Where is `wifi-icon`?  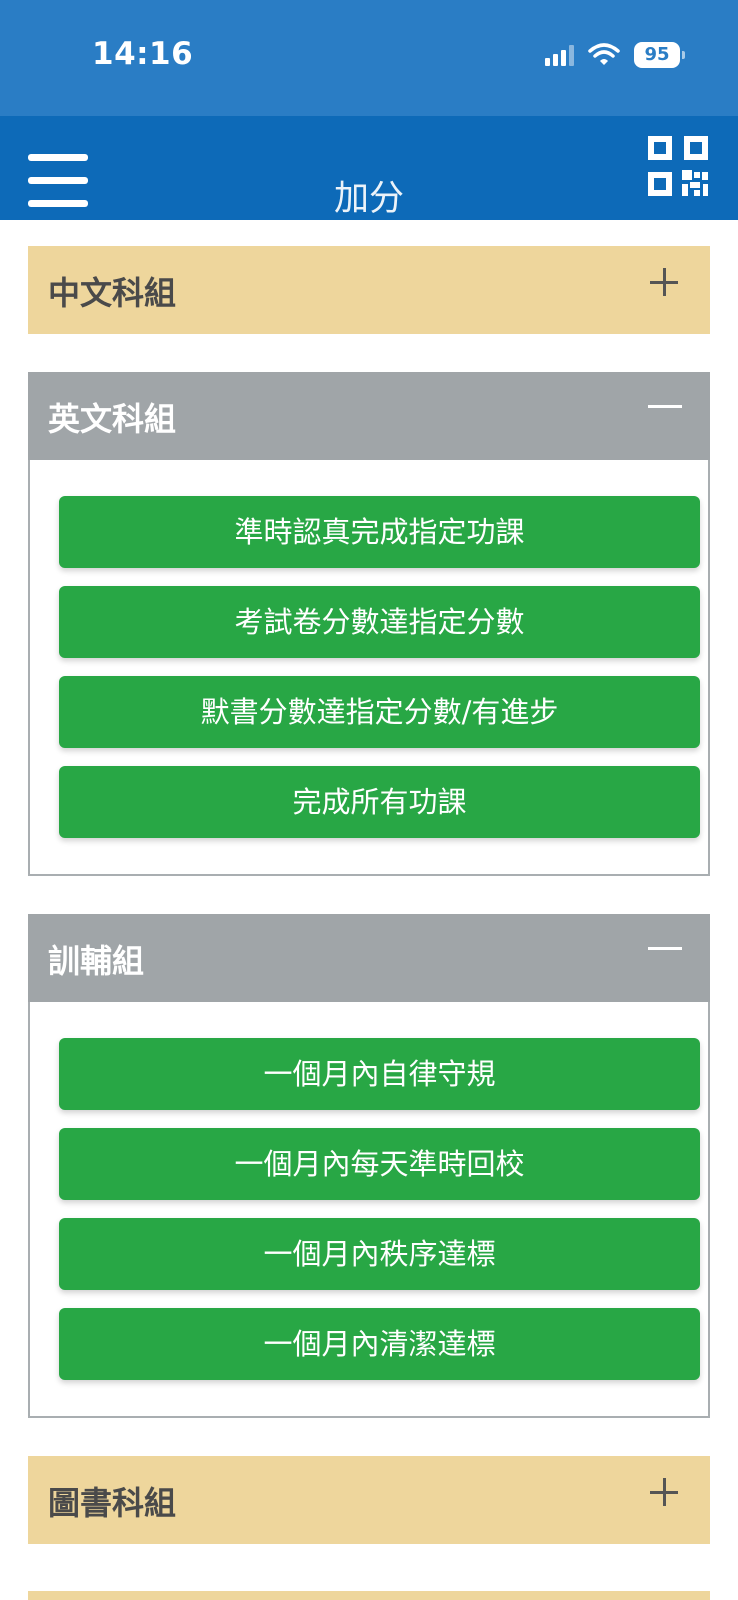 wifi-icon is located at coordinates (604, 54).